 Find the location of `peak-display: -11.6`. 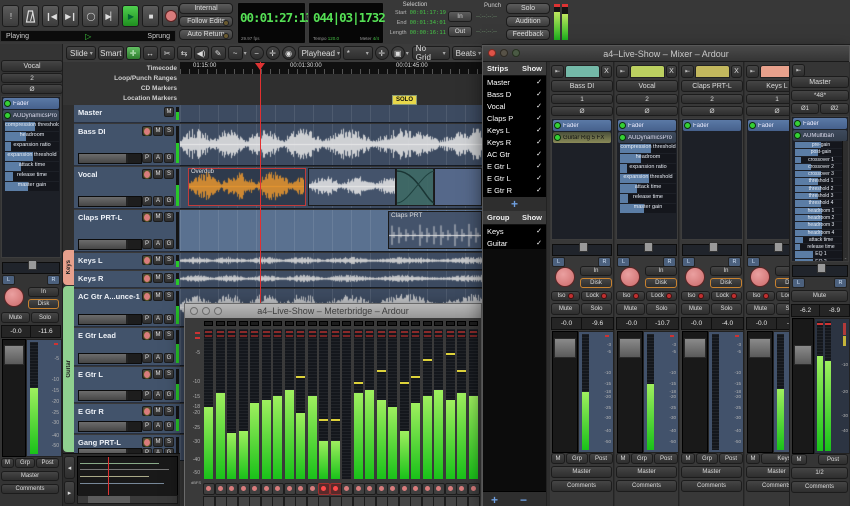

peak-display: -11.6 is located at coordinates (45, 331).